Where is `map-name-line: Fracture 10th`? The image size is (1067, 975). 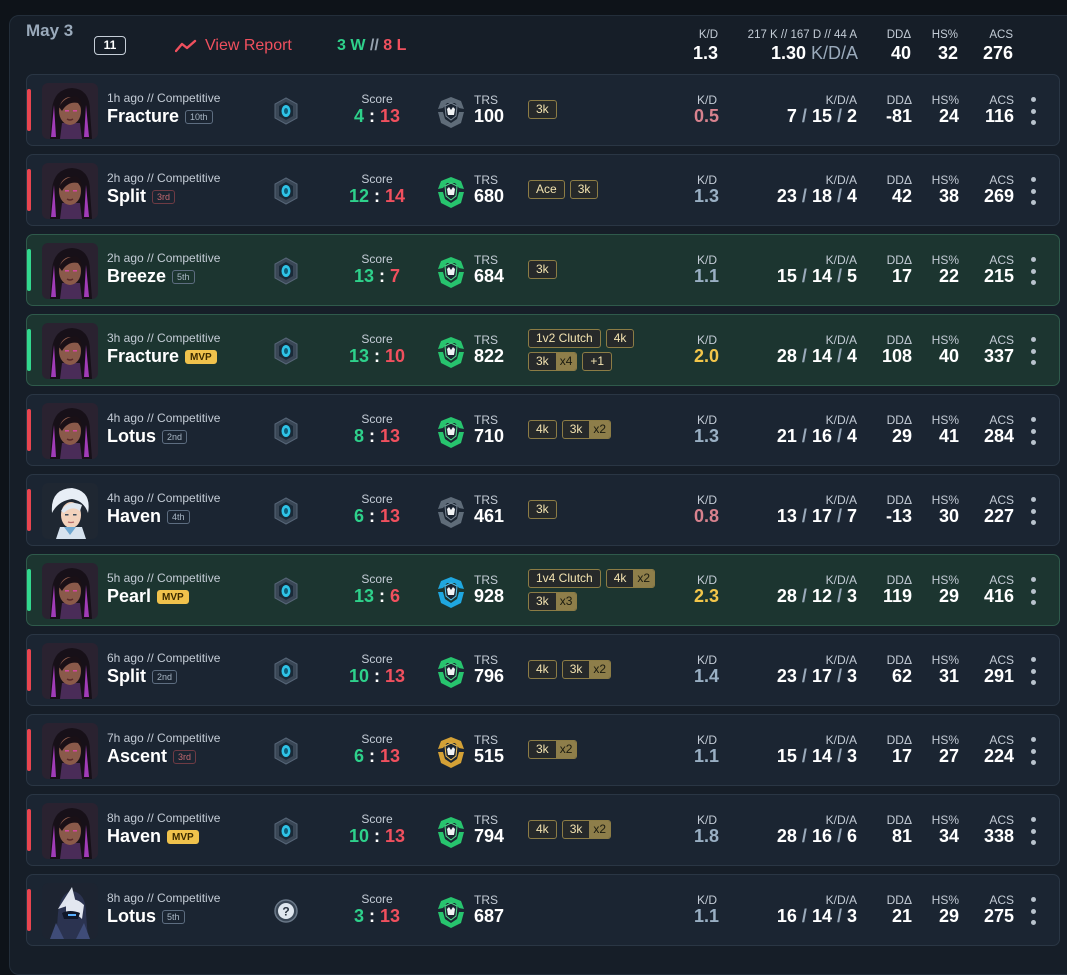
map-name-line: Fracture 10th is located at coordinates (160, 116).